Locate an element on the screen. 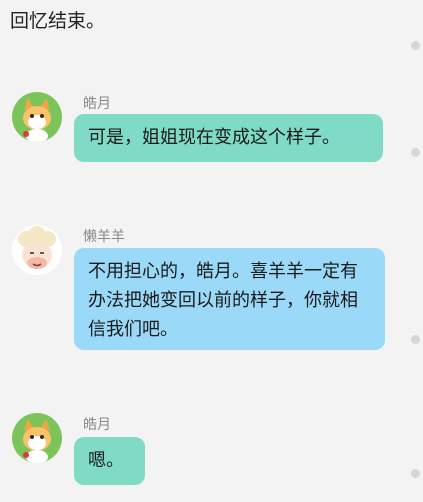 The width and height of the screenshot is (423, 502). message-bubble: 嗯。 is located at coordinates (109, 461).